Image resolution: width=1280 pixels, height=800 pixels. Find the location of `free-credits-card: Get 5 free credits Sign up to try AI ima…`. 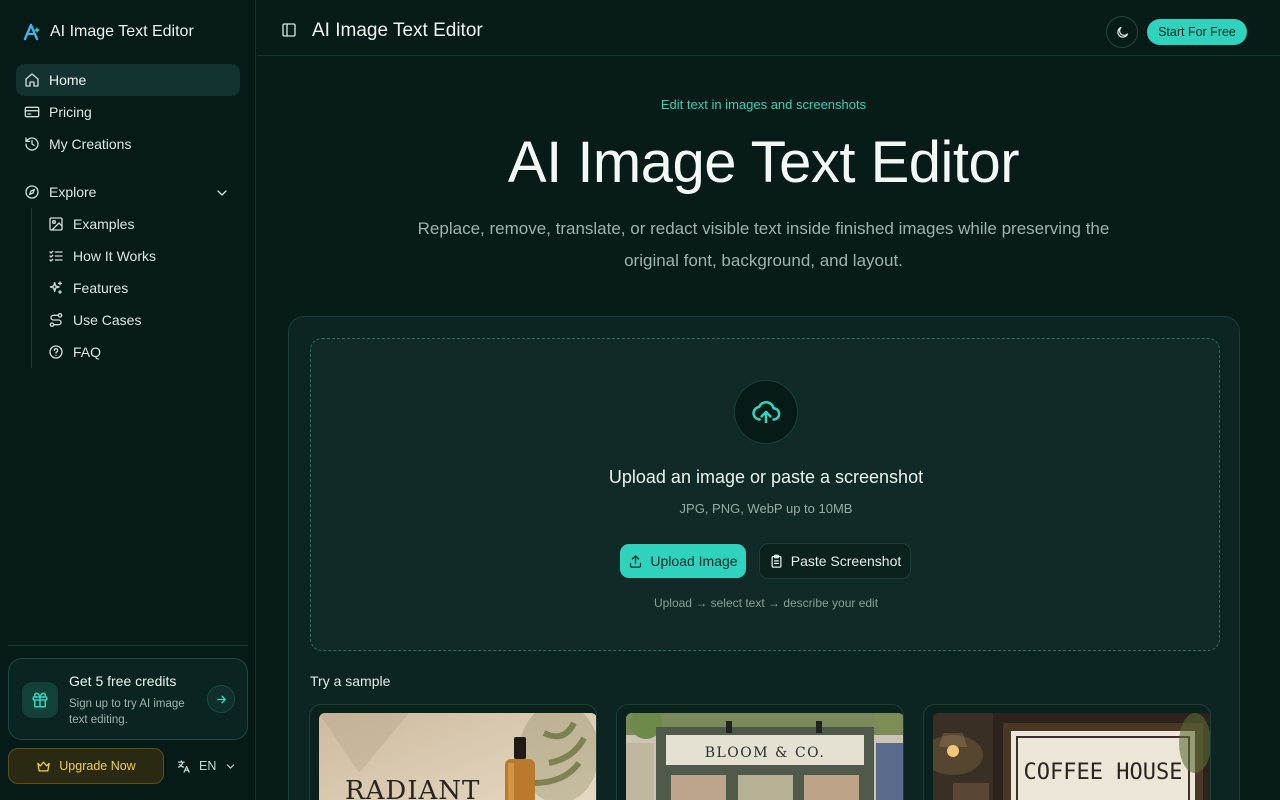

free-credits-card: Get 5 free credits Sign up to try AI ima… is located at coordinates (128, 699).